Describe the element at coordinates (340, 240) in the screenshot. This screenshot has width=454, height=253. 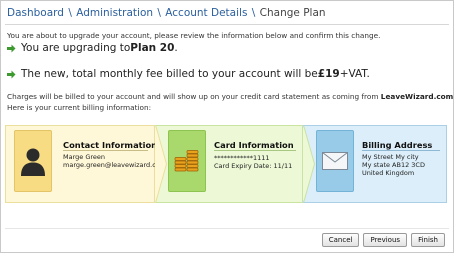
I see `cancel-button: Cancel` at that location.